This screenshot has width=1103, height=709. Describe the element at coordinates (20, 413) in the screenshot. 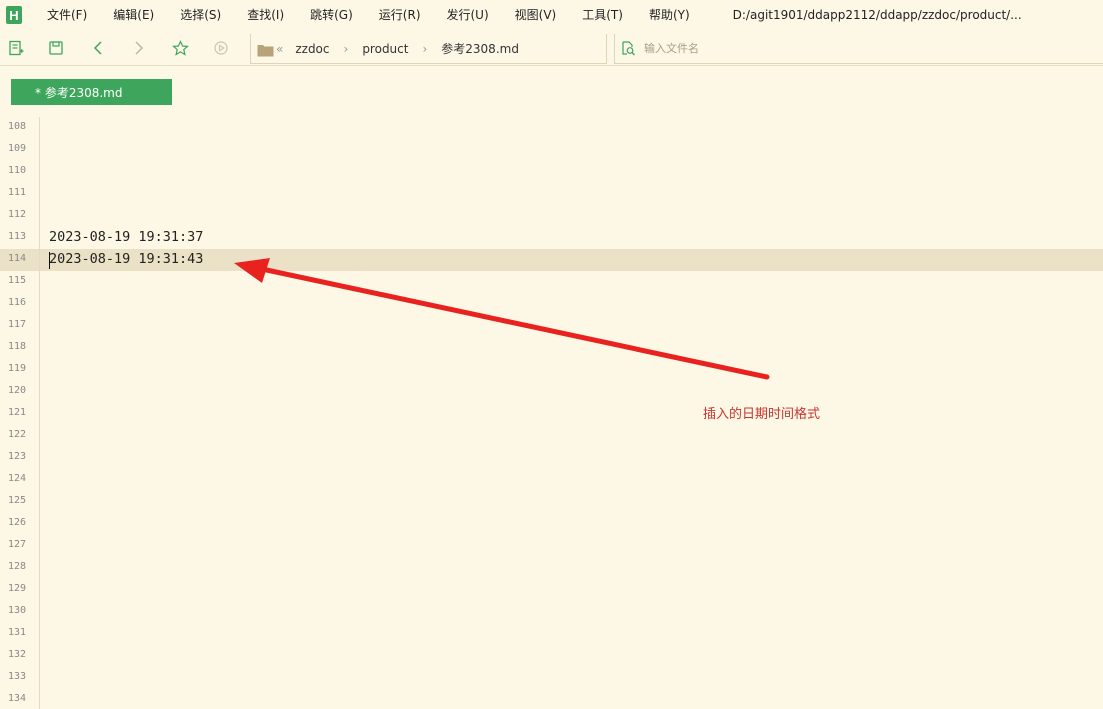

I see `line-number-gutter` at that location.